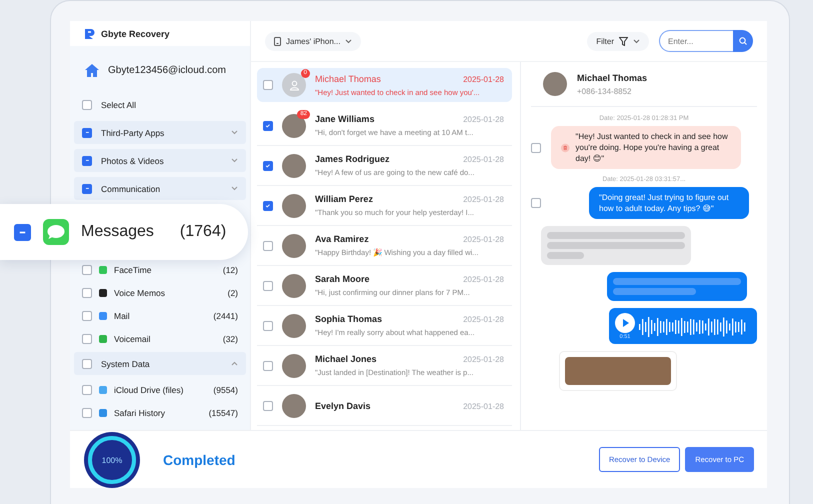  What do you see at coordinates (555, 84) in the screenshot?
I see `avatar-photo` at bounding box center [555, 84].